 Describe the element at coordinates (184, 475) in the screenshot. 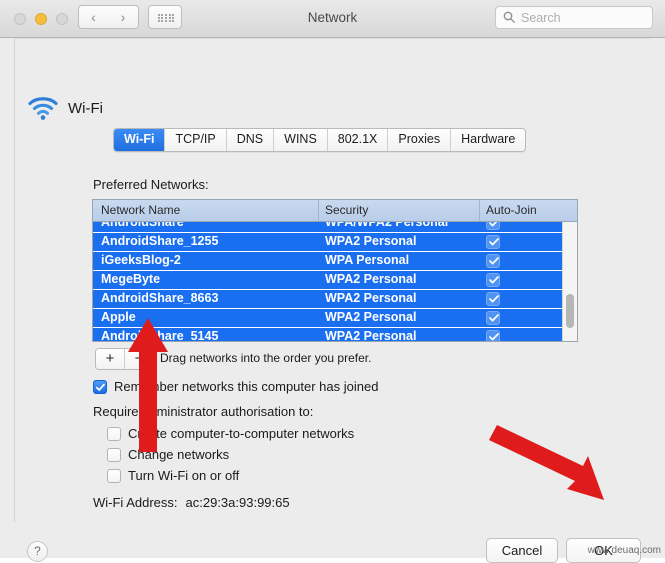

I see `require-toggle-wifi-label: Turn Wi-Fi on or off` at that location.